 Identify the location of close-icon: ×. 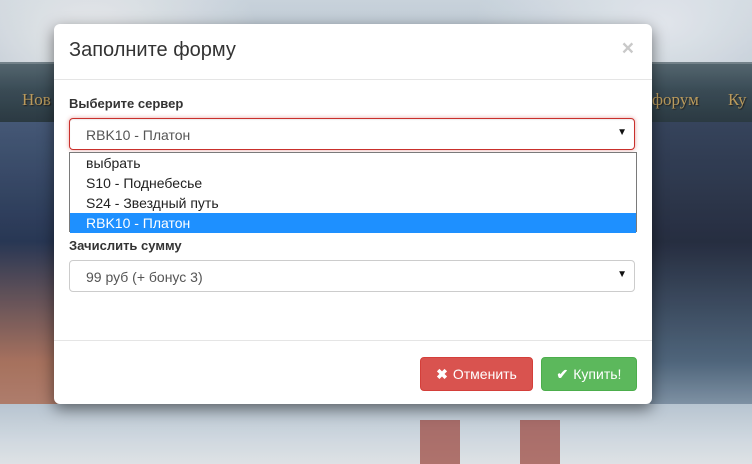
(628, 48).